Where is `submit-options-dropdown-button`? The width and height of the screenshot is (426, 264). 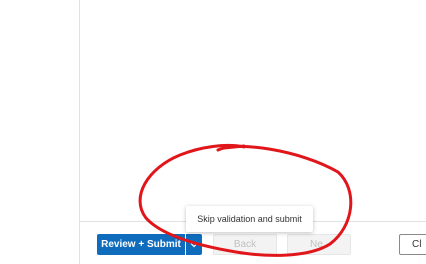
submit-options-dropdown-button is located at coordinates (194, 244).